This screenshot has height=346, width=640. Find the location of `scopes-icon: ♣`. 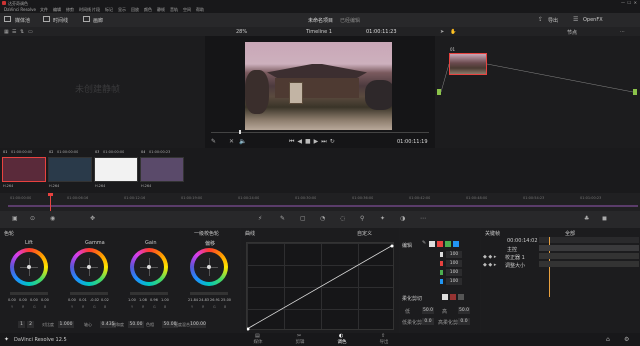

scopes-icon: ♣ is located at coordinates (586, 218).